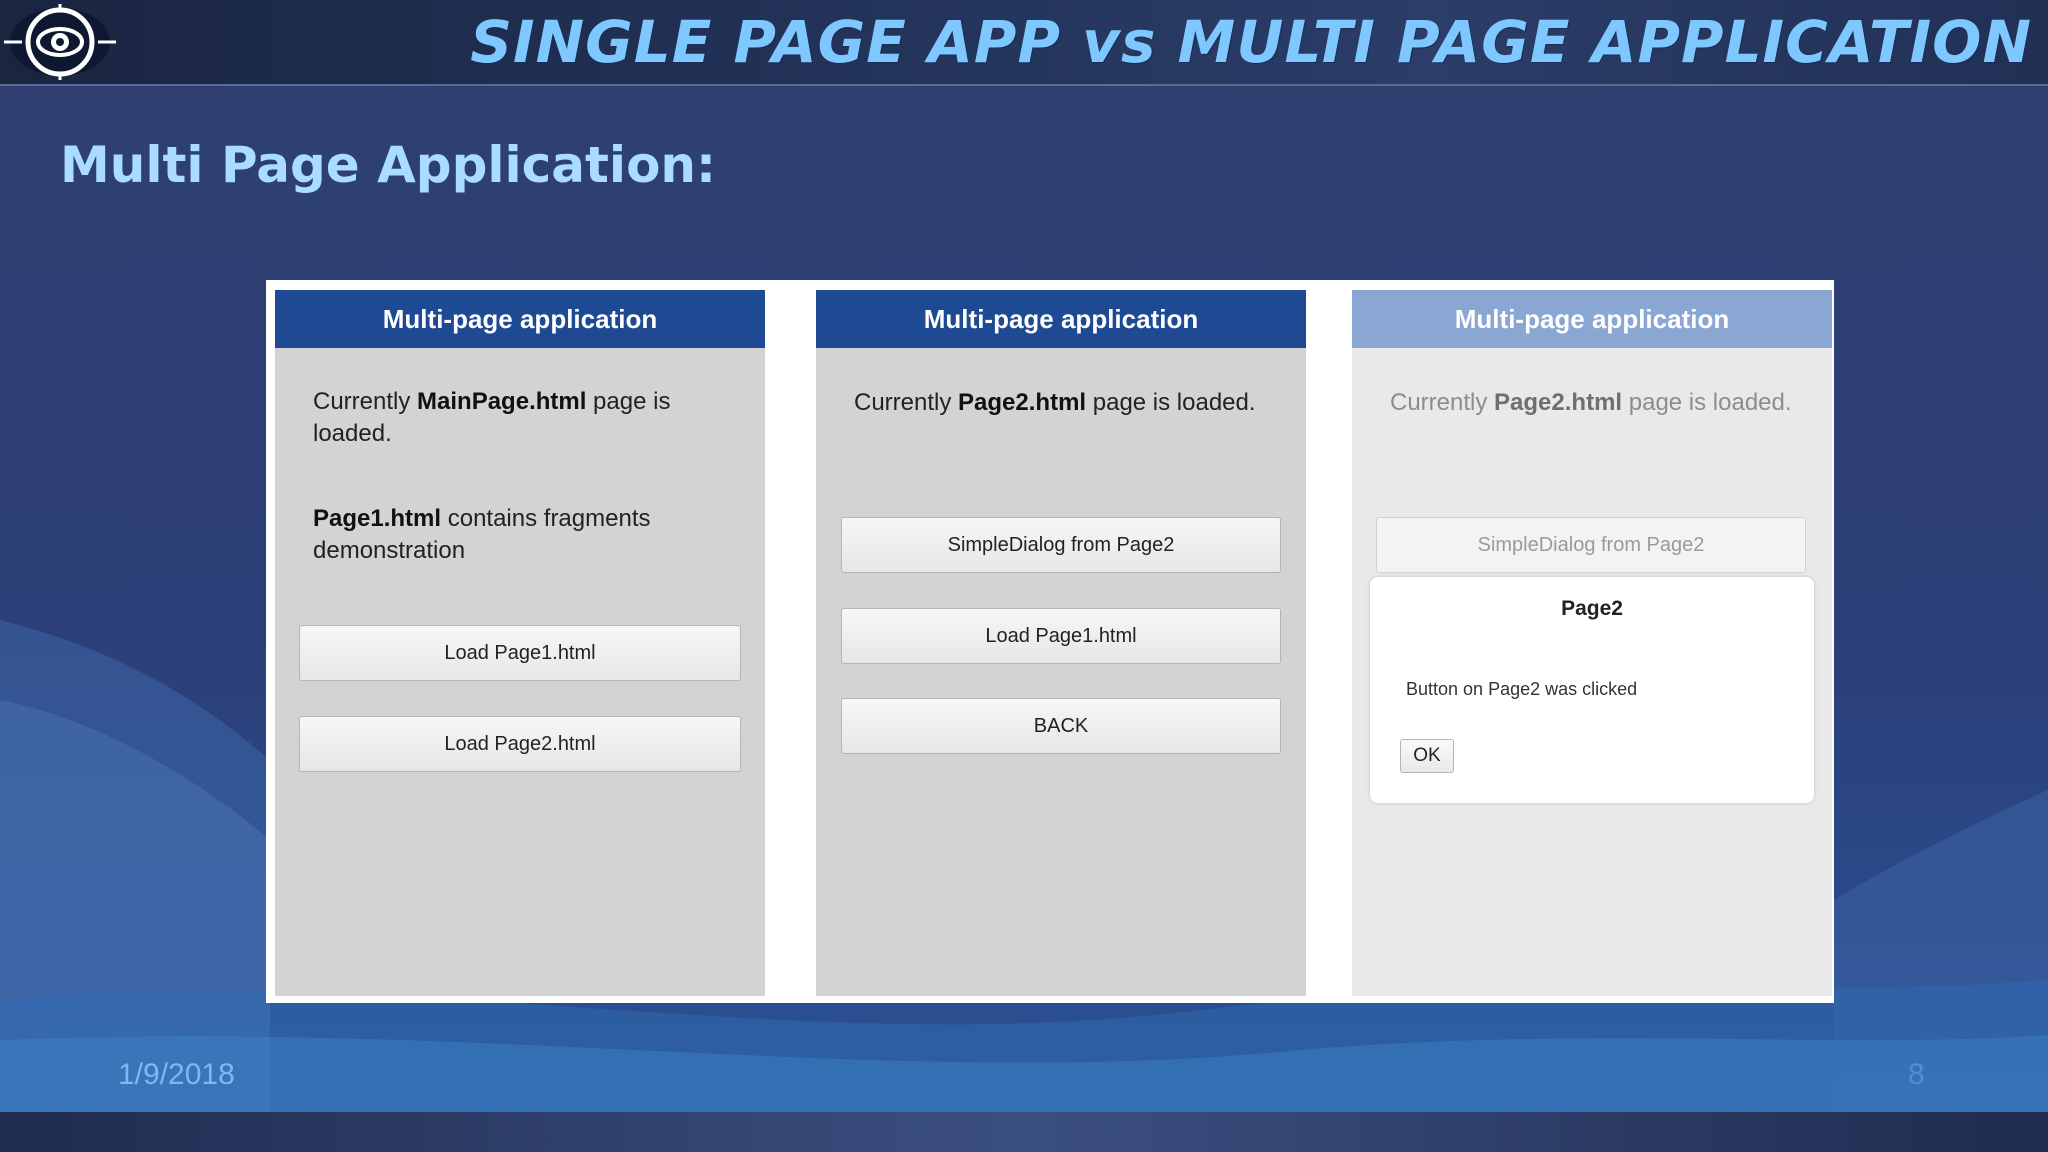 The width and height of the screenshot is (2048, 1152). Describe the element at coordinates (1522, 689) in the screenshot. I see `dialog-message: Button on Page2 was clicked` at that location.